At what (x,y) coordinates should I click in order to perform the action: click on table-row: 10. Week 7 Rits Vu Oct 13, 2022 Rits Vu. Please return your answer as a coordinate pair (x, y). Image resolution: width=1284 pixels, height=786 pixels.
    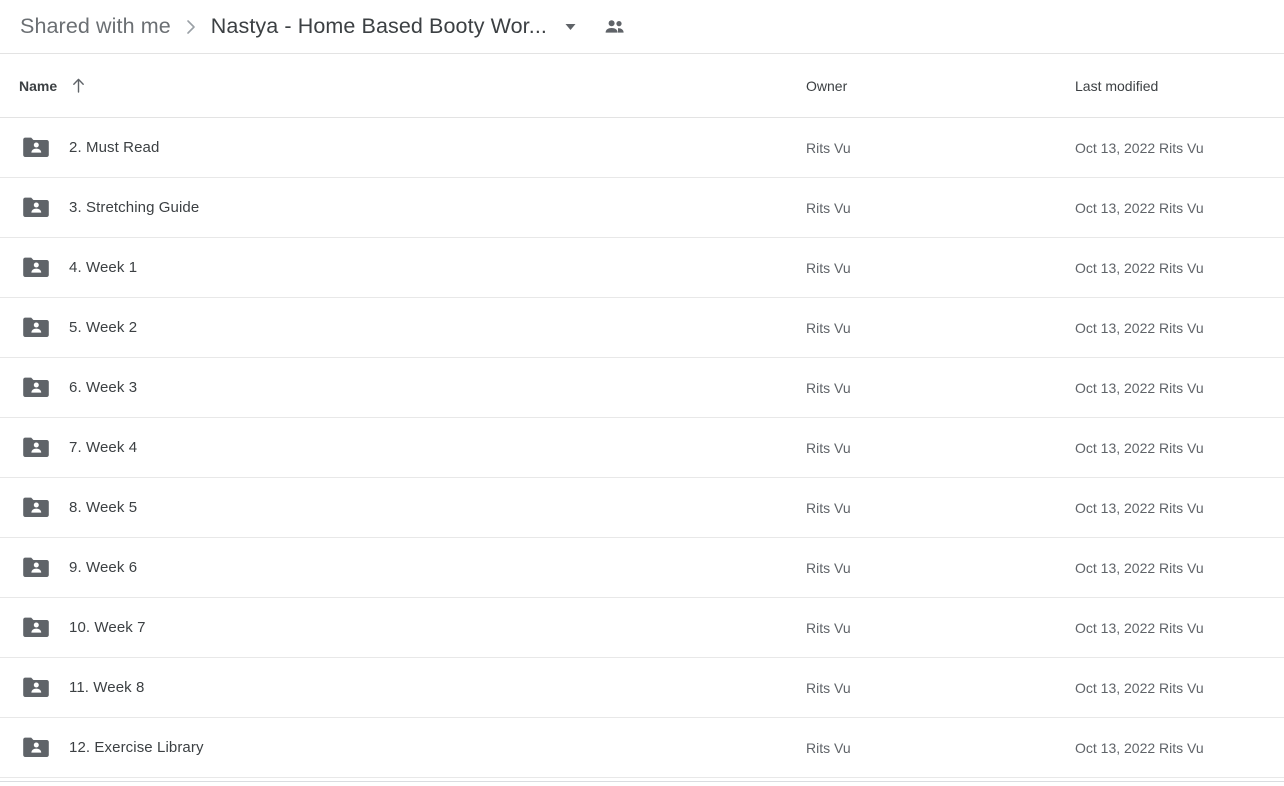
    Looking at the image, I should click on (642, 628).